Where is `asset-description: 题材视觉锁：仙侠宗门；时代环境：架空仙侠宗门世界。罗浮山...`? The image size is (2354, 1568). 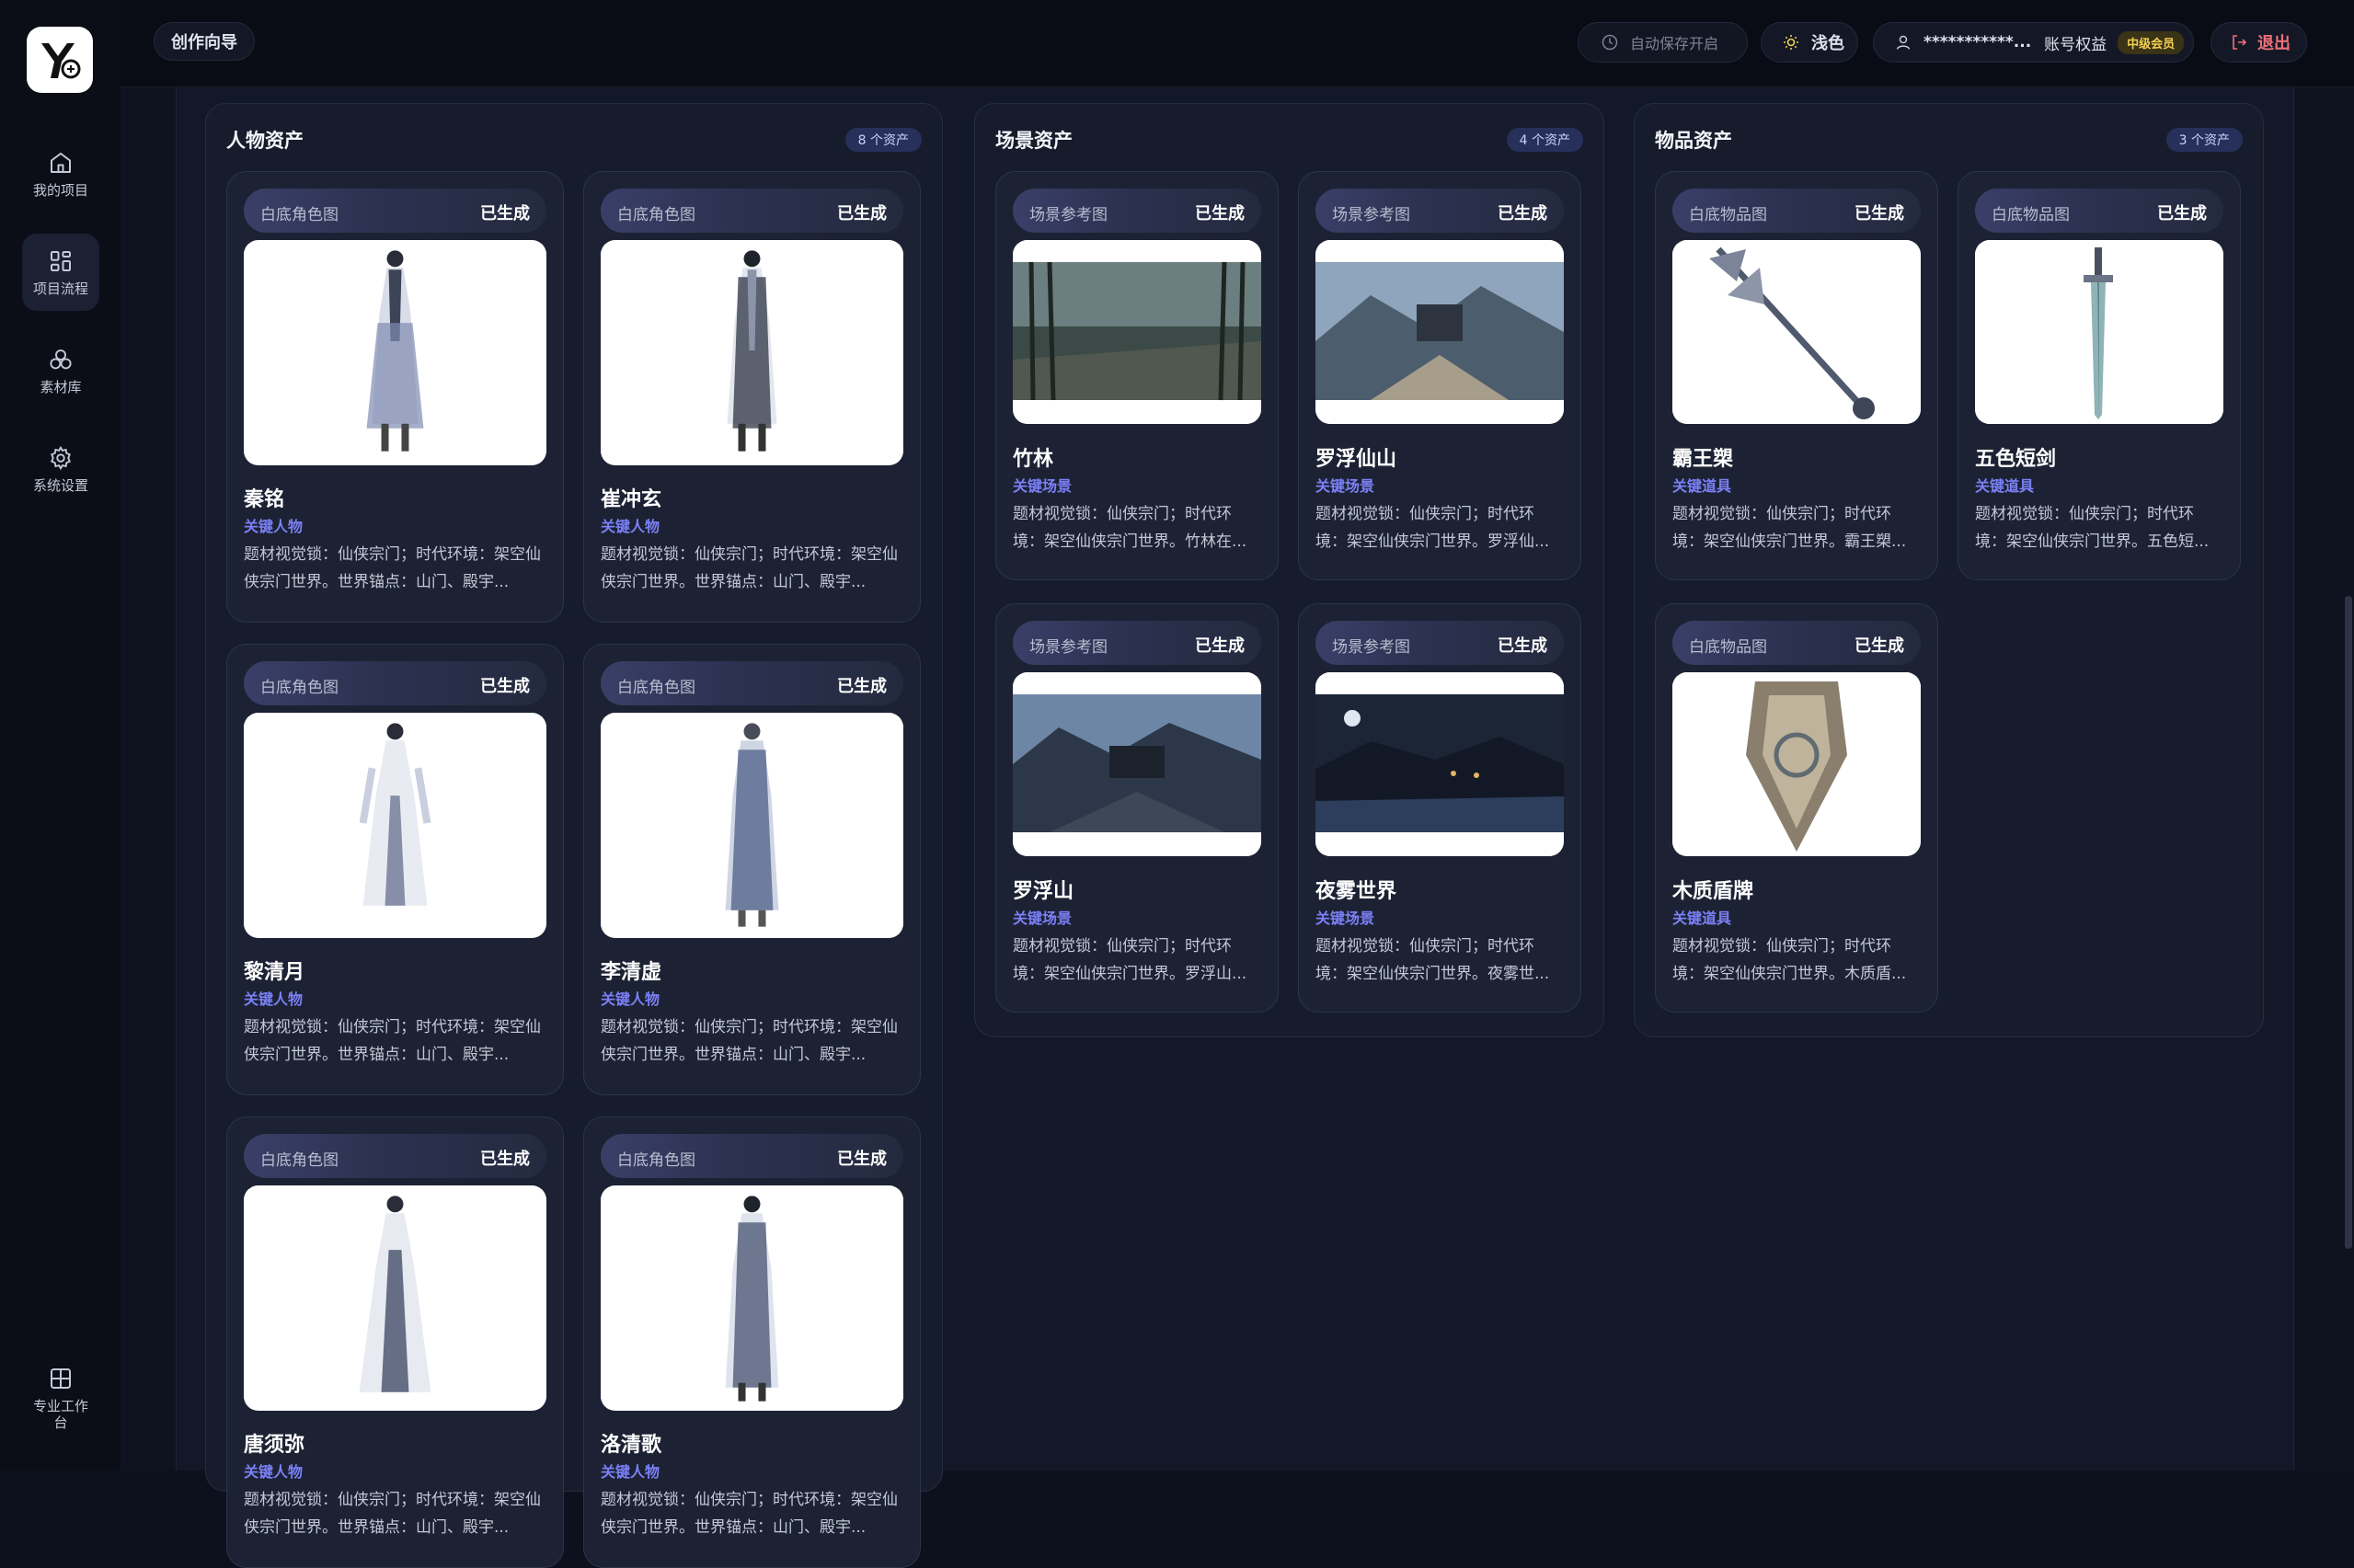 asset-description: 题材视觉锁：仙侠宗门；时代环境：架空仙侠宗门世界。罗浮山... is located at coordinates (1130, 960).